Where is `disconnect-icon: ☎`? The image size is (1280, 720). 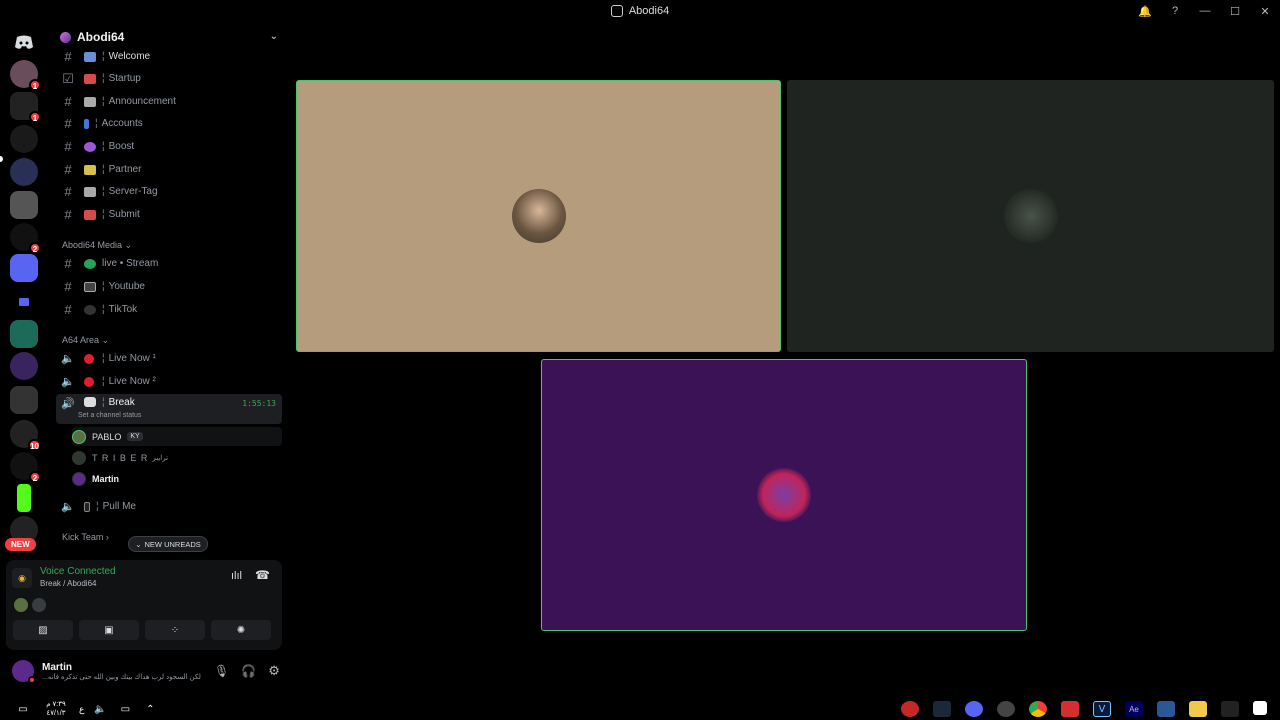
disconnect-icon: ☎ is located at coordinates (262, 575).